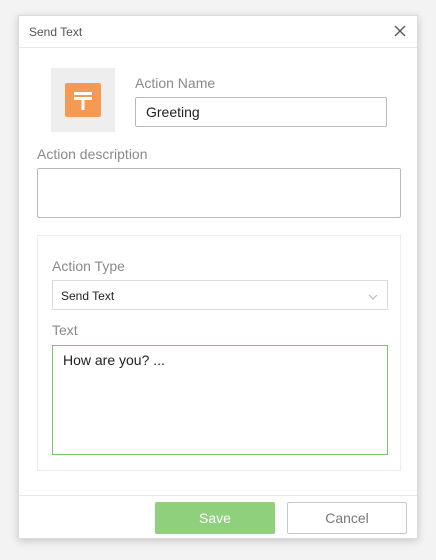 The height and width of the screenshot is (560, 436). I want to click on action-description-input, so click(219, 193).